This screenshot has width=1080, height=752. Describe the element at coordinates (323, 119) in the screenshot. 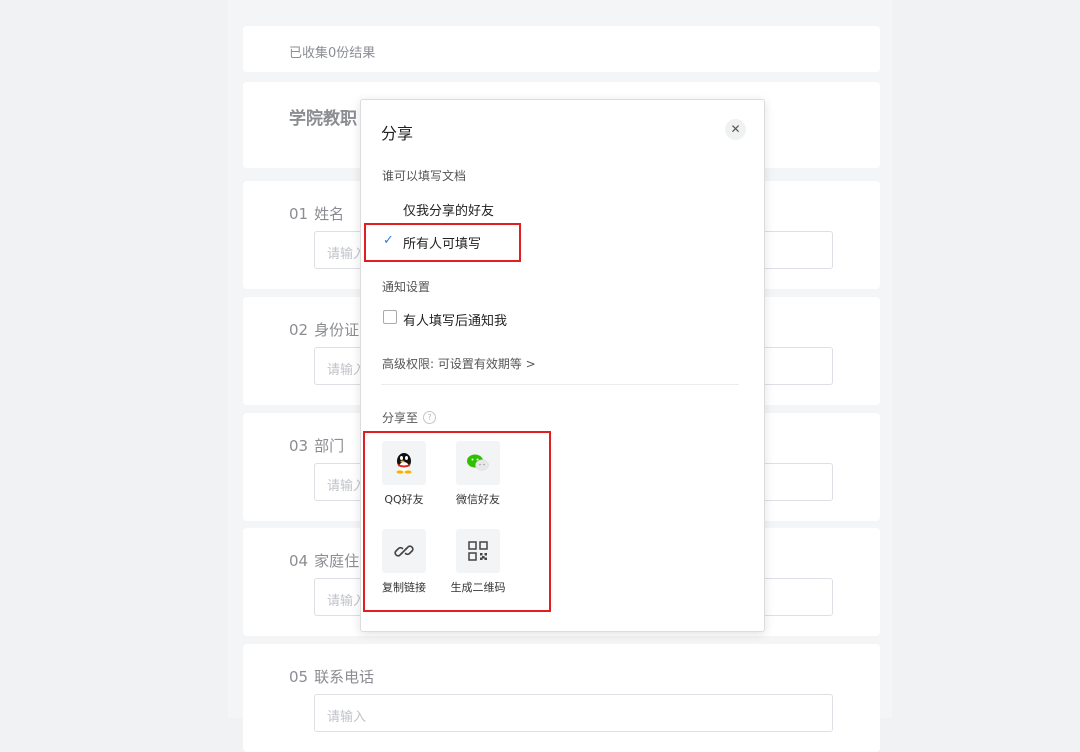

I see `form-title: 学院教职` at that location.